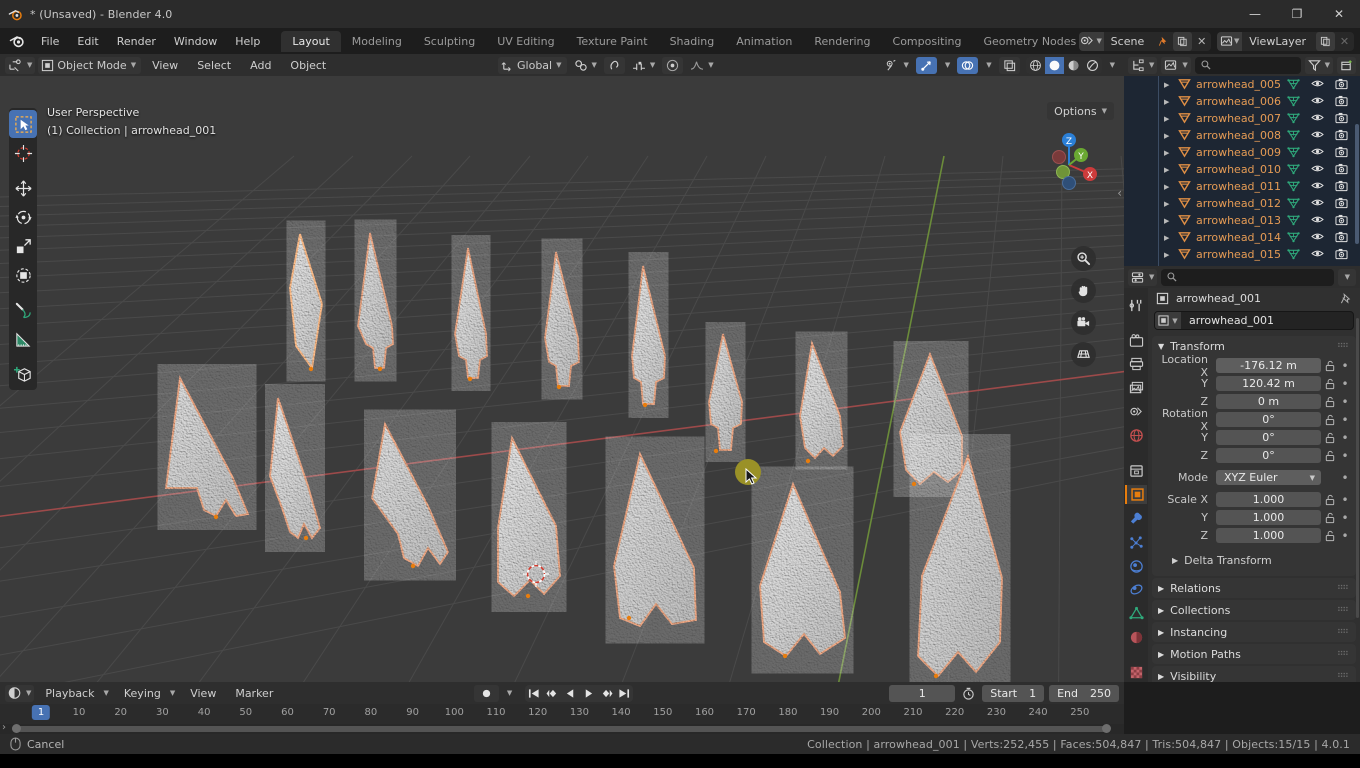  What do you see at coordinates (1242, 118) in the screenshot?
I see `outliner-row: ▶ arrowhead_007` at bounding box center [1242, 118].